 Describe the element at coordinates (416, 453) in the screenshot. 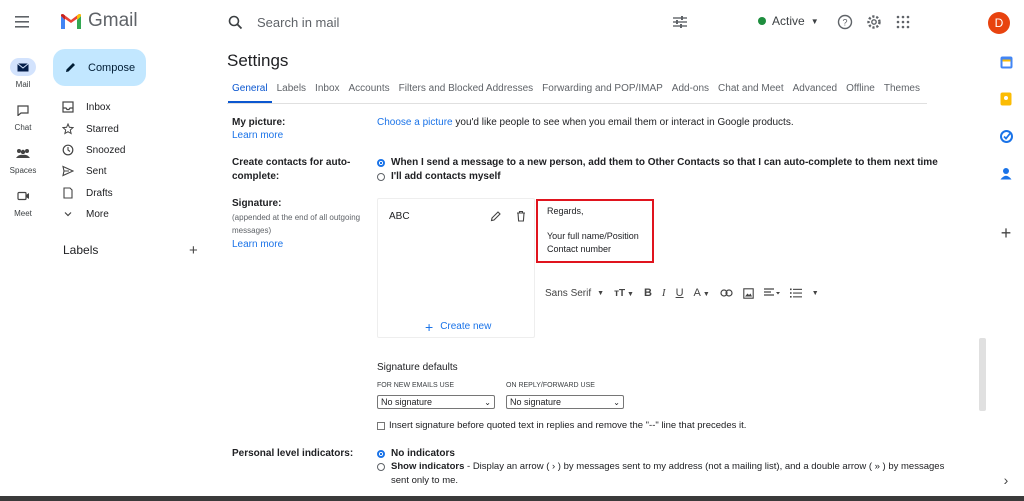

I see `no-indicators-option: No indicators` at that location.